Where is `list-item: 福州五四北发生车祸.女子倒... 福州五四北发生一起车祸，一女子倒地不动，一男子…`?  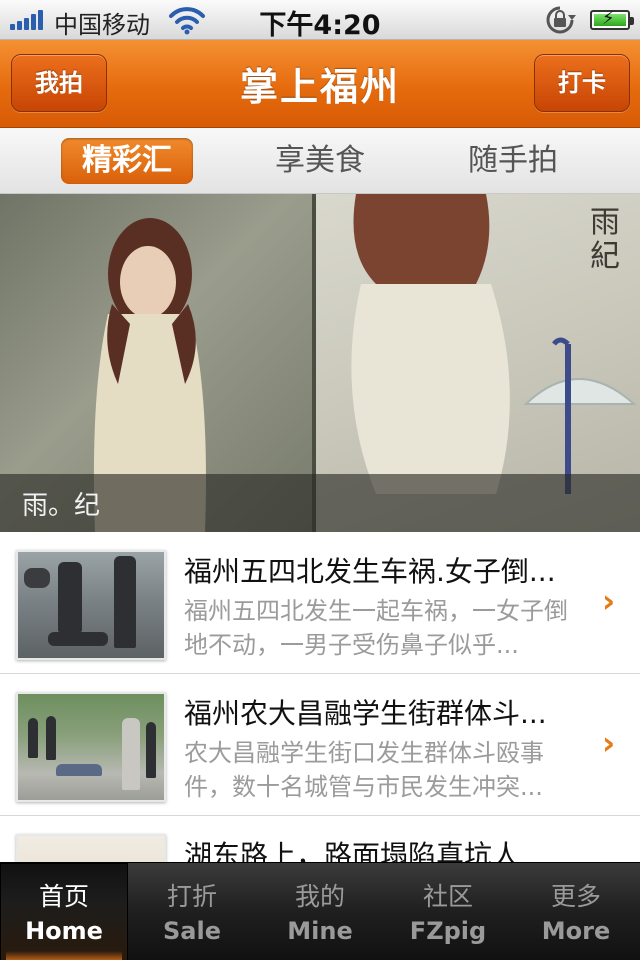
list-item: 福州五四北发生车祸.女子倒... 福州五四北发生一起车祸，一女子倒地不动，一男子… is located at coordinates (320, 603).